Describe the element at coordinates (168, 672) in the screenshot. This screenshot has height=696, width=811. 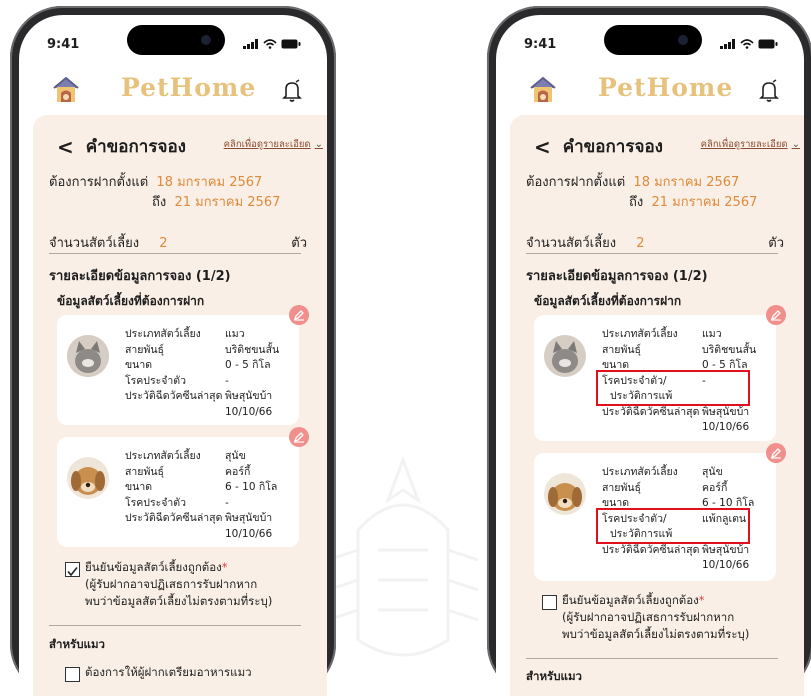
I see `food-option-label: ต้องการให้ผู้ฝากเตรียมอาหารแมว` at that location.